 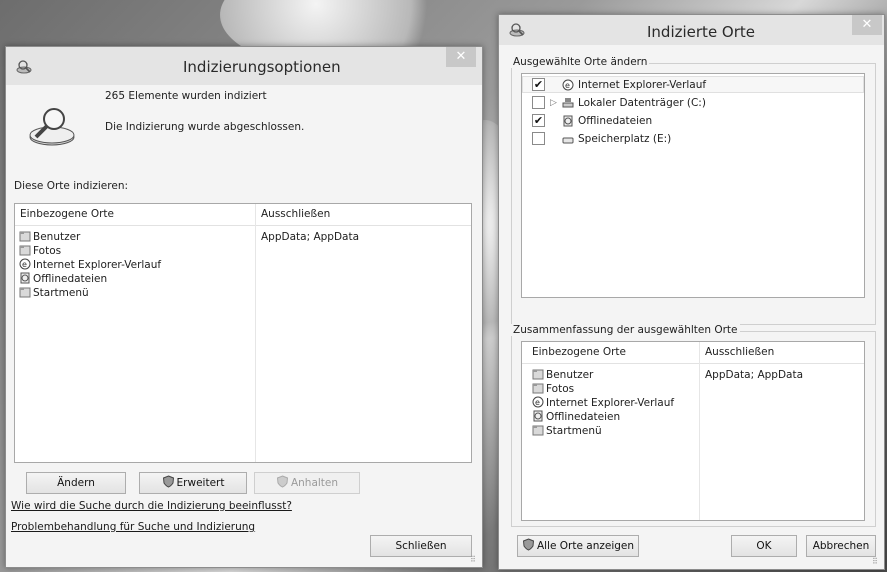 I want to click on window-title: Indizierungsoptionen, so click(x=262, y=67).